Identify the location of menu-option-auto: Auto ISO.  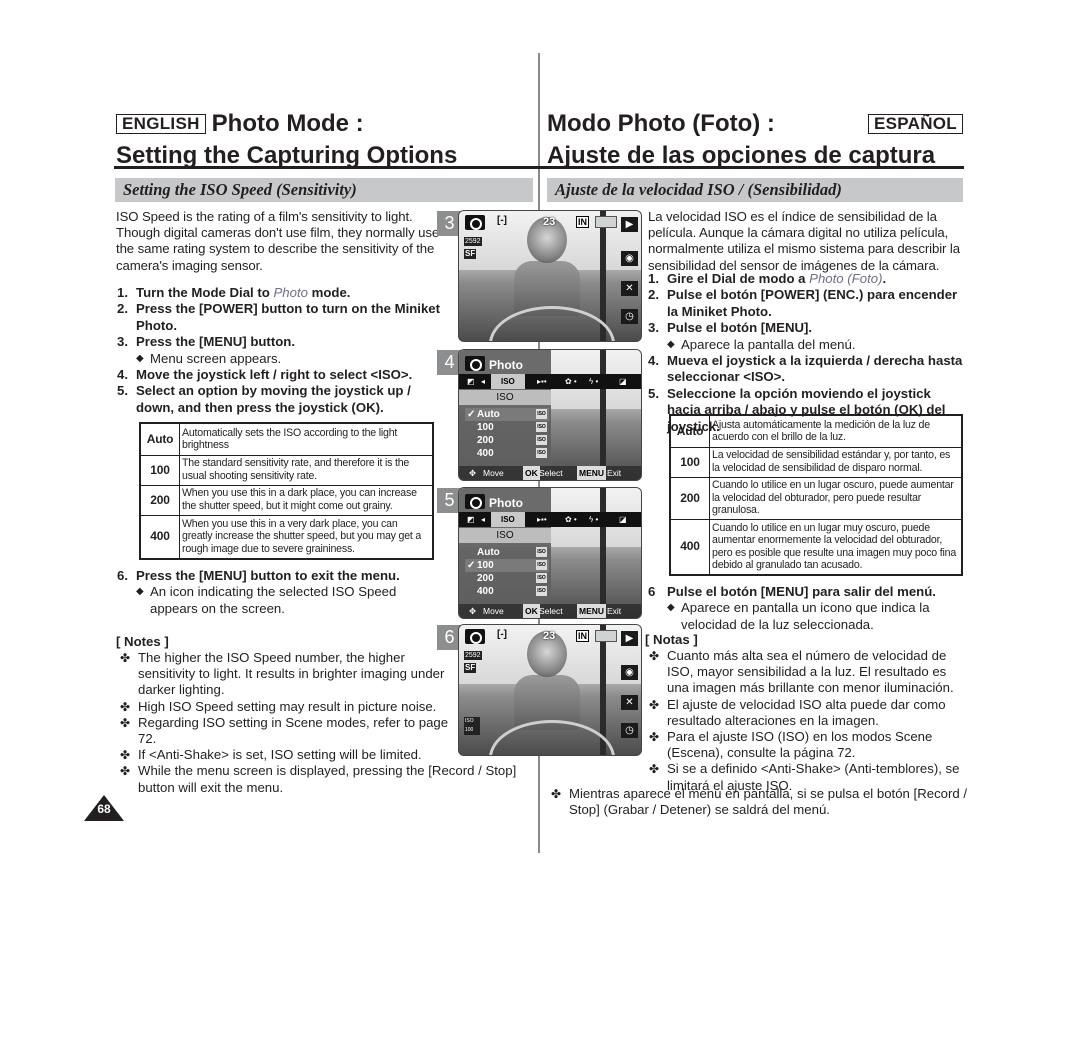
(507, 552).